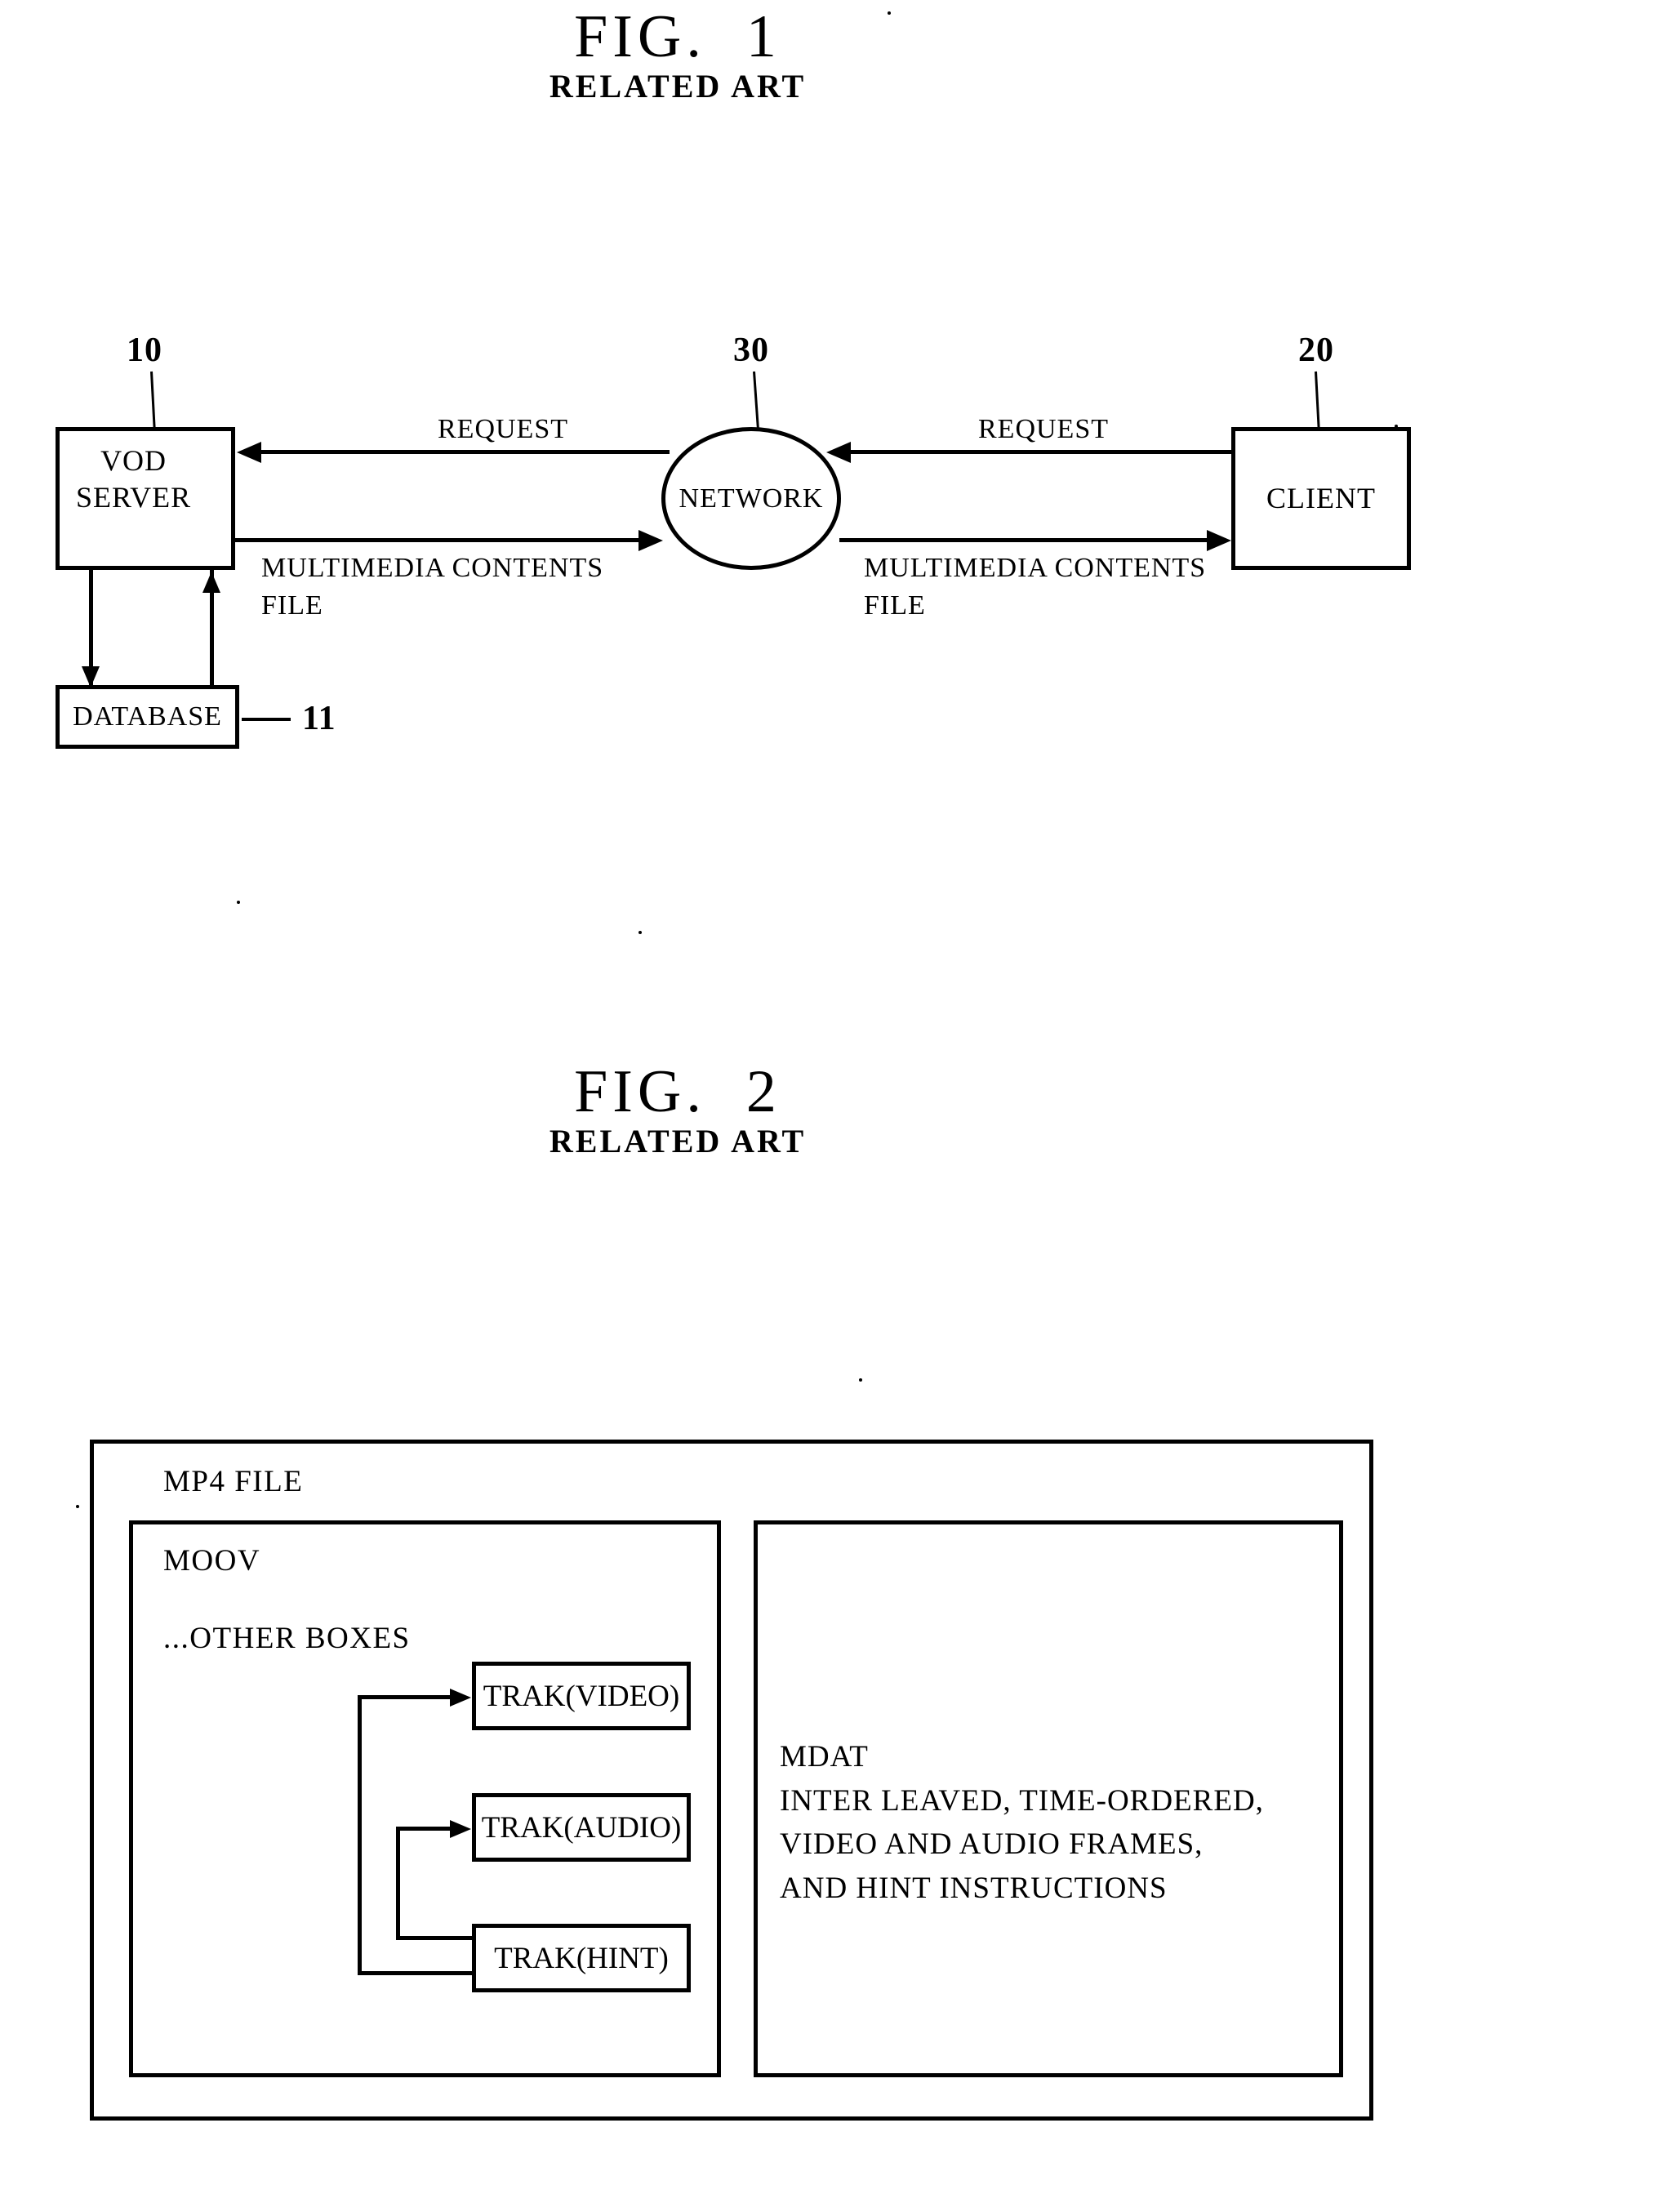 This screenshot has height=2212, width=1673. I want to click on fig1-title: FIG. 1, so click(677, 36).